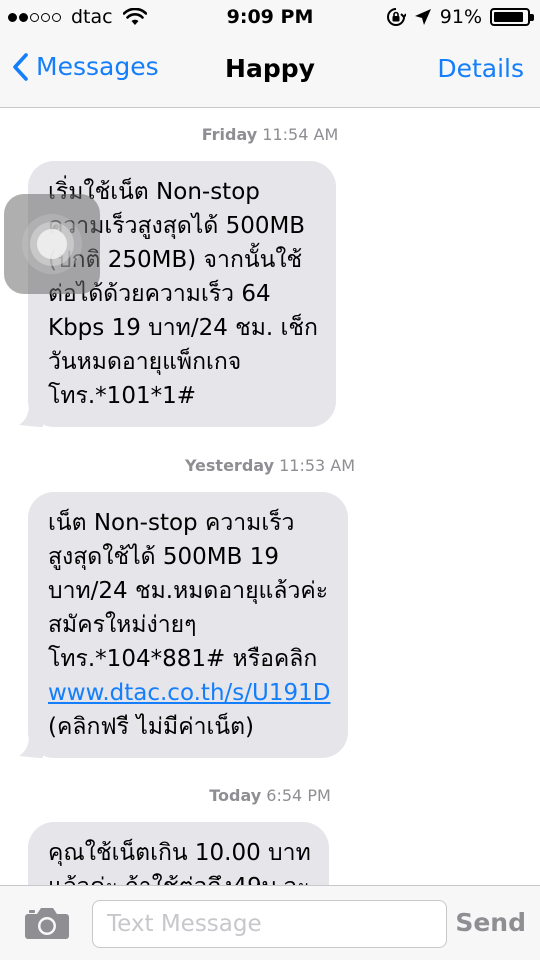 This screenshot has height=960, width=540. I want to click on message-timestamp: Friday 11:54 AM, so click(270, 134).